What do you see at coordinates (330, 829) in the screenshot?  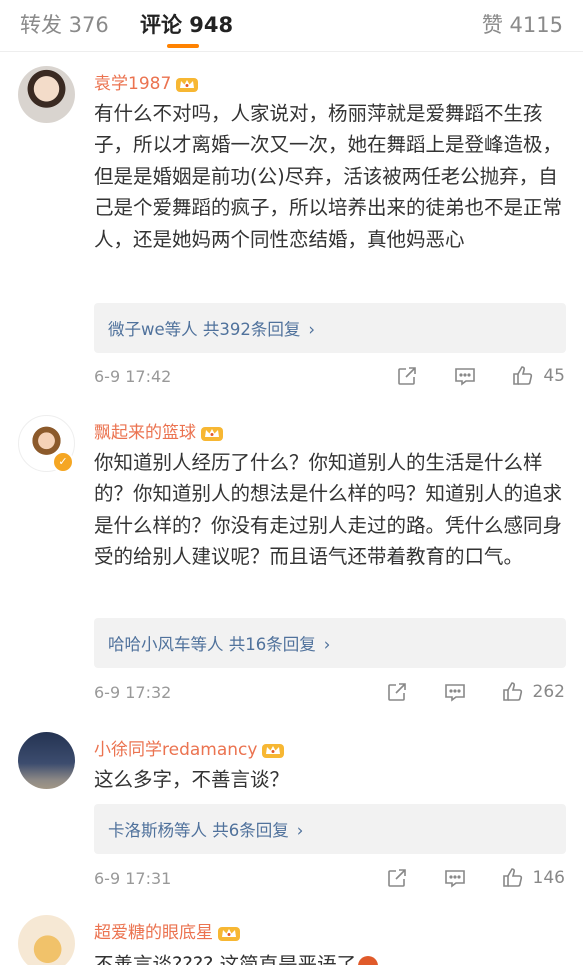 I see `replies-preview: 卡洛斯杨等人 共6条回复 ›` at bounding box center [330, 829].